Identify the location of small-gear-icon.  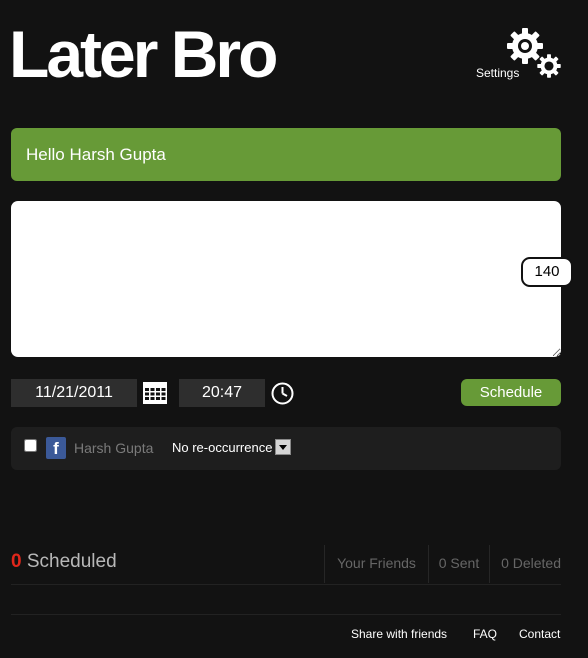
(549, 66).